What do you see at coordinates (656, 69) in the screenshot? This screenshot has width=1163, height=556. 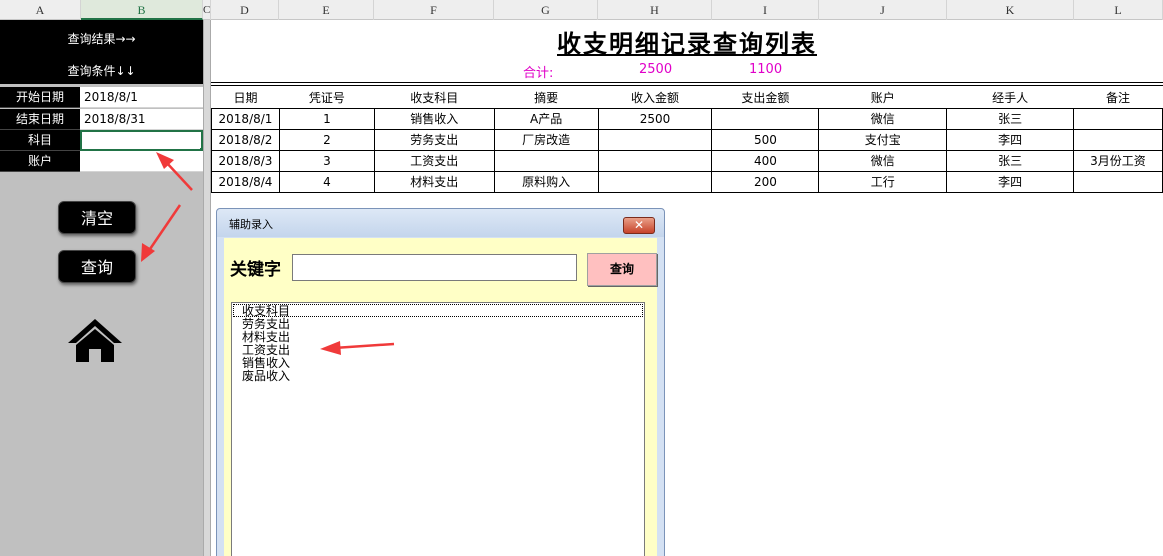 I see `total-income: 2500` at bounding box center [656, 69].